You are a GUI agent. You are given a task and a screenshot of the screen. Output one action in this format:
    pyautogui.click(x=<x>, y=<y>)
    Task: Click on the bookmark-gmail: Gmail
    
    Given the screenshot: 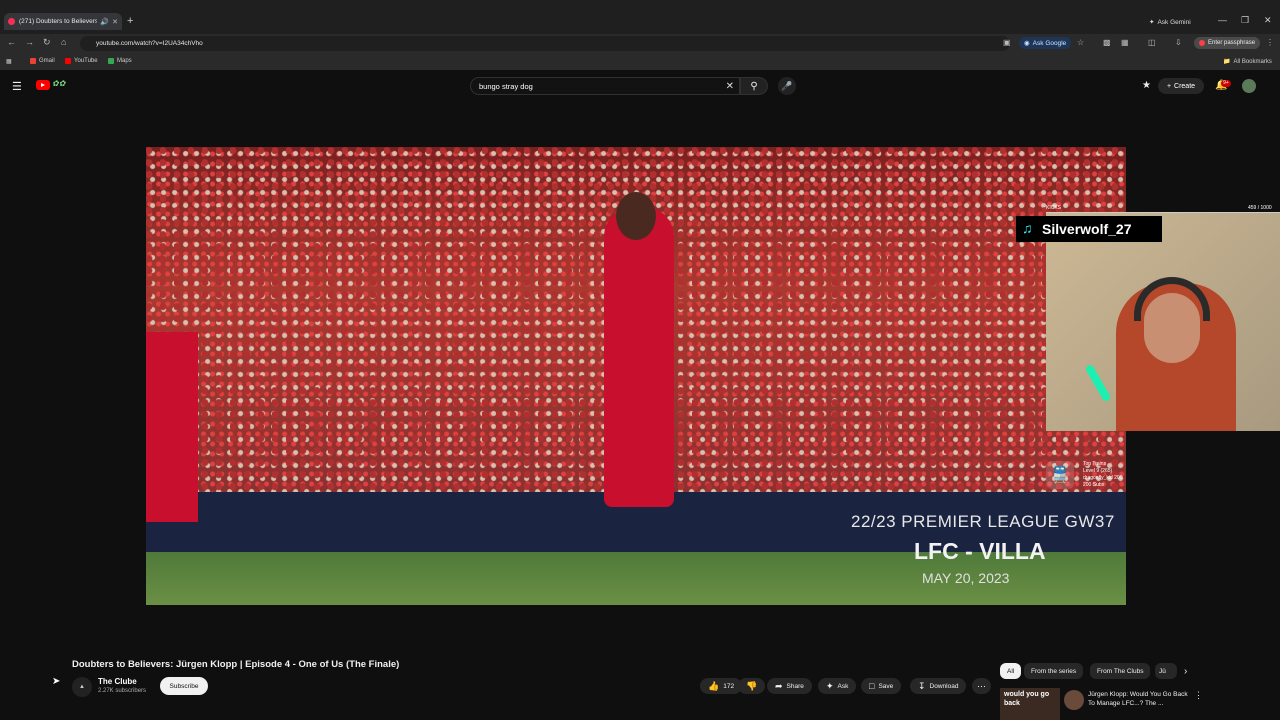 What is the action you would take?
    pyautogui.click(x=42, y=61)
    